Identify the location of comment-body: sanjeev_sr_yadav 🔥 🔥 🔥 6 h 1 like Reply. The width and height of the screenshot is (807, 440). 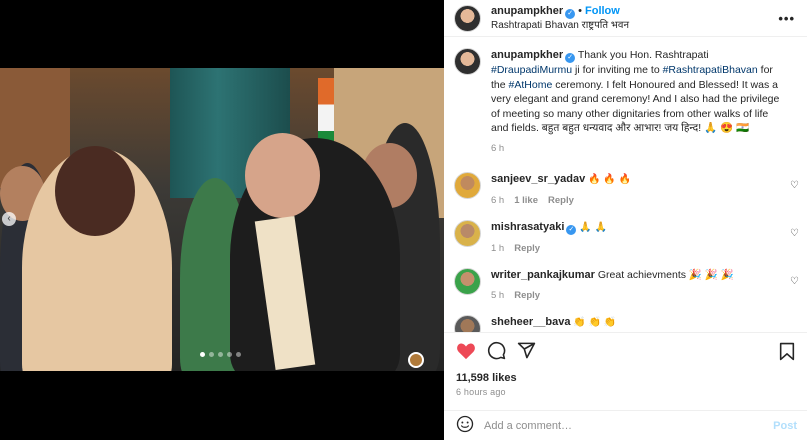
(638, 190).